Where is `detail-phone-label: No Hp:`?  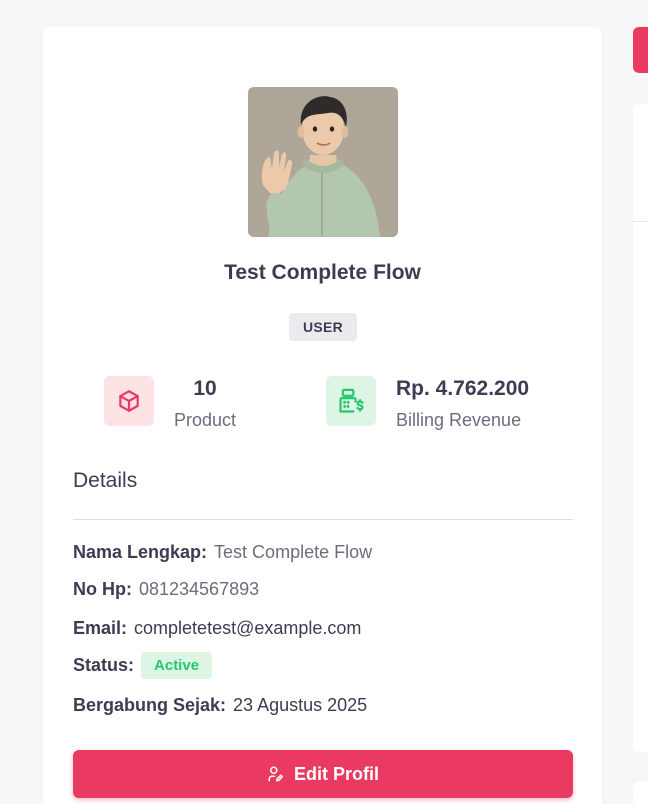
detail-phone-label: No Hp: is located at coordinates (102, 589).